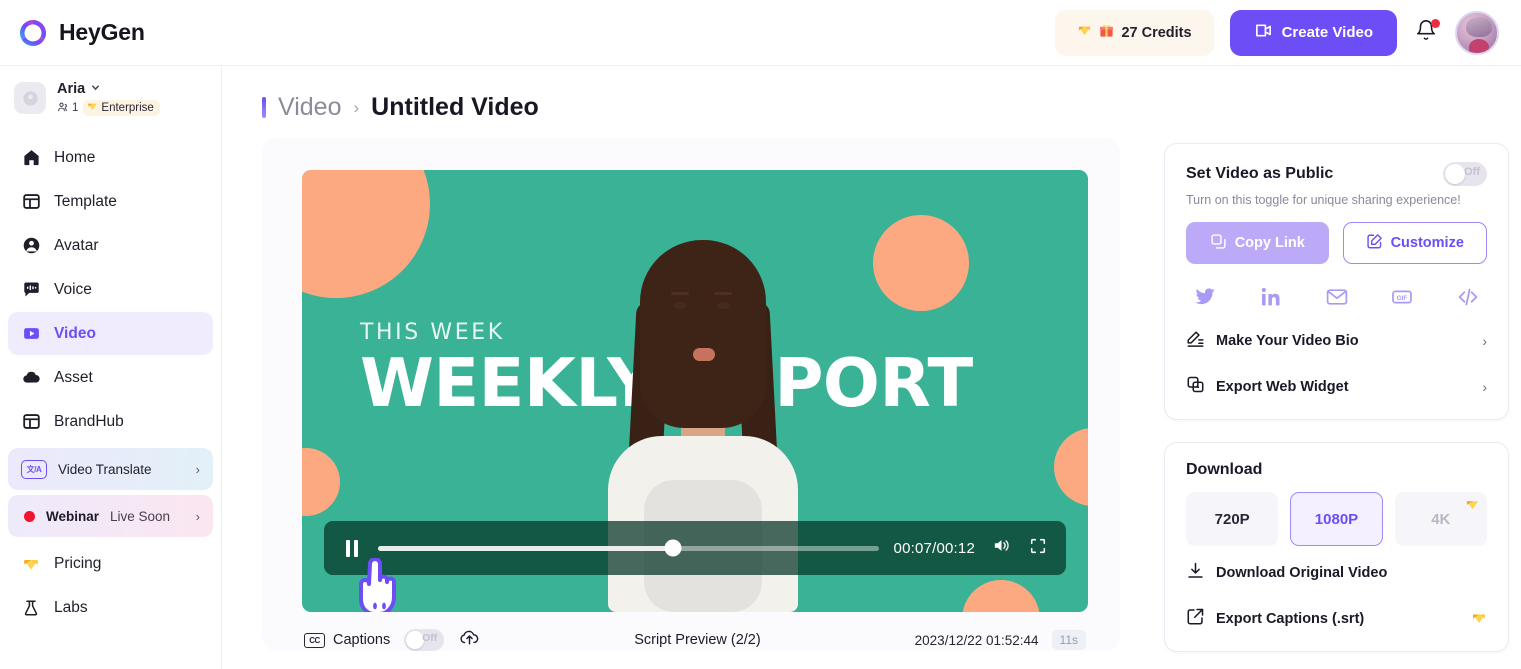 The width and height of the screenshot is (1521, 669). I want to click on sidebar-item-voice: Voice, so click(110, 289).